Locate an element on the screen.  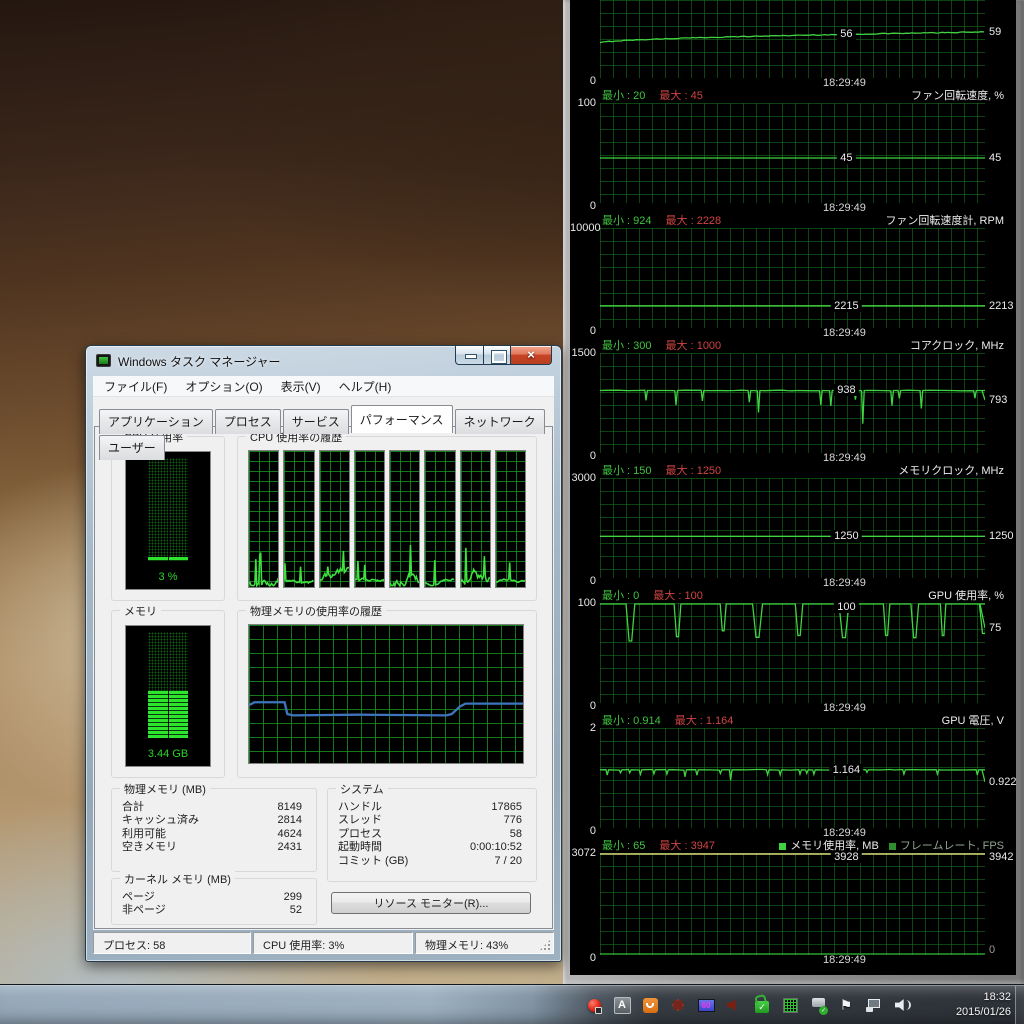
minimize-button is located at coordinates (469, 355).